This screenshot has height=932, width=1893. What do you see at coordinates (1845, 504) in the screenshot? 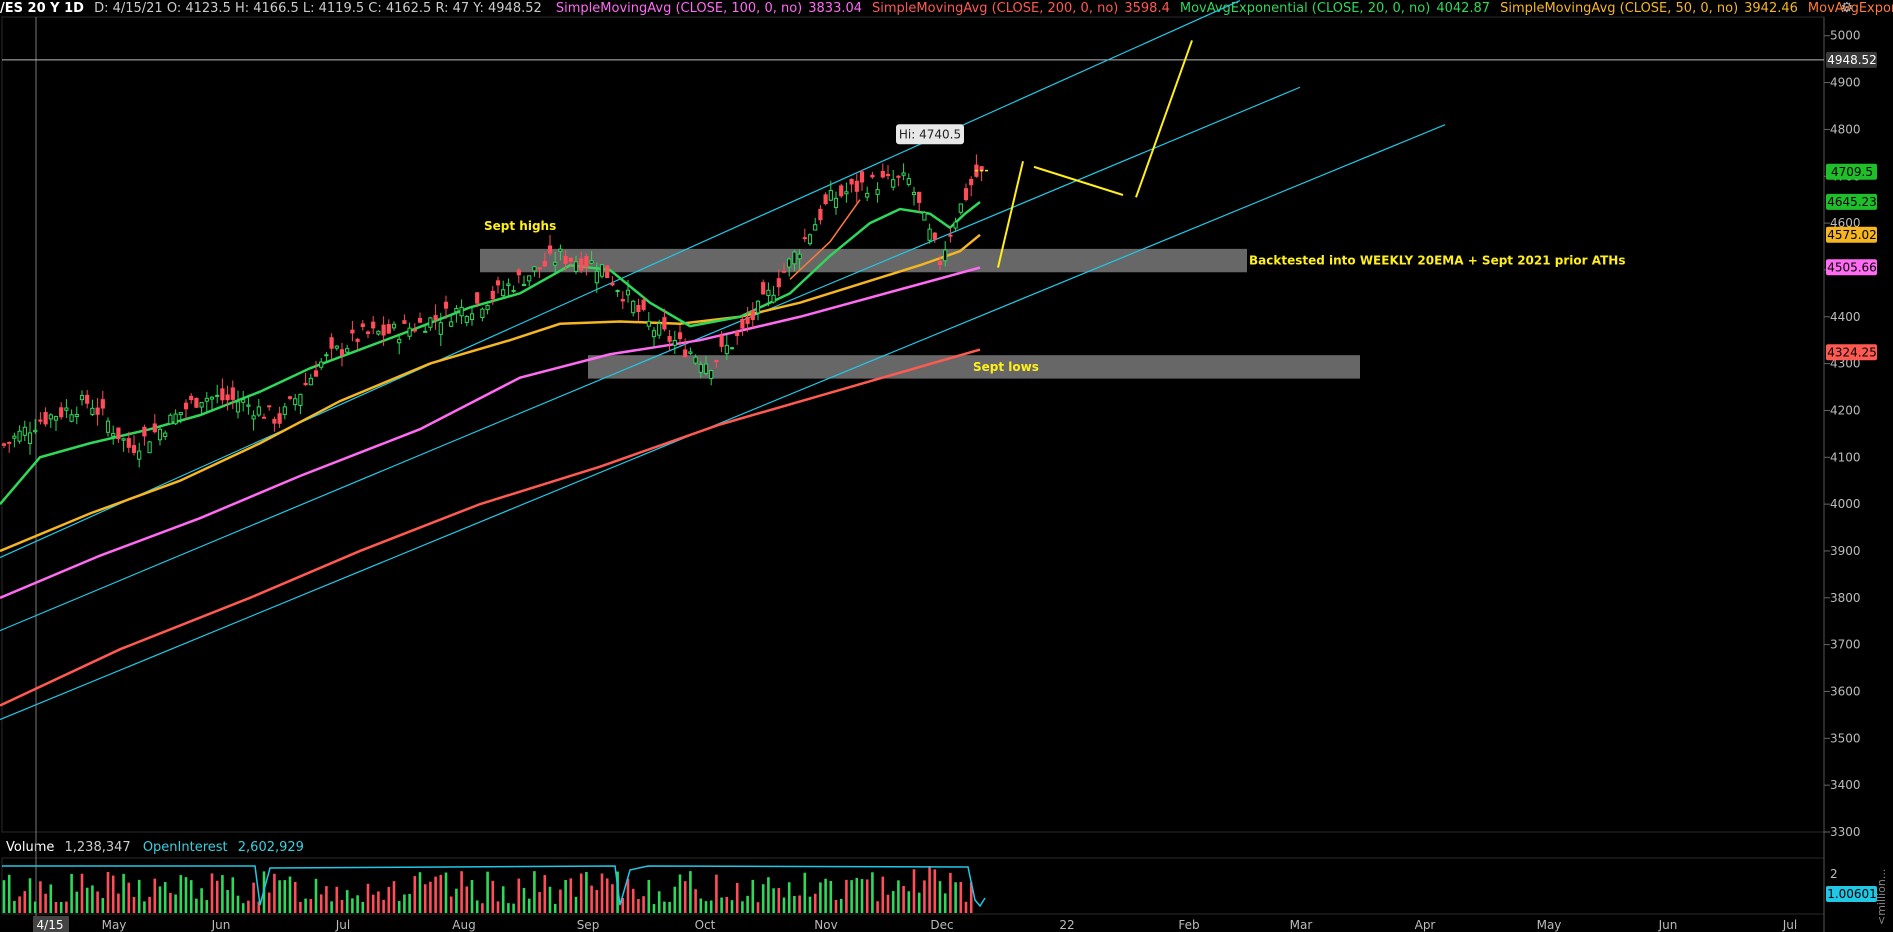
I see `y-tick-label: 4000` at bounding box center [1845, 504].